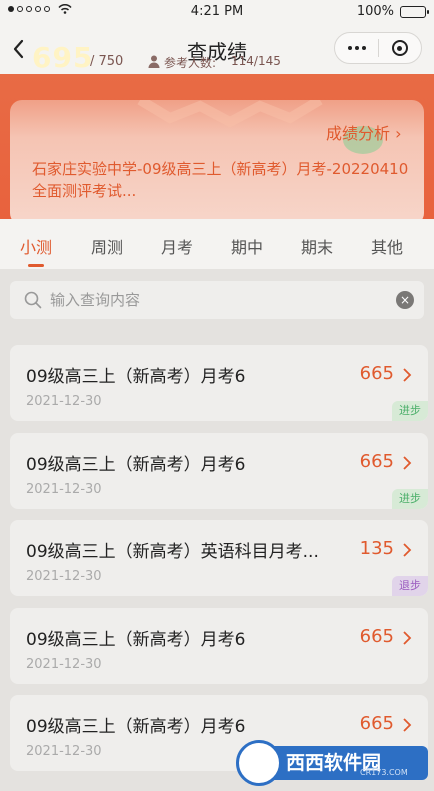  Describe the element at coordinates (410, 586) in the screenshot. I see `trend-badge: 退步` at that location.